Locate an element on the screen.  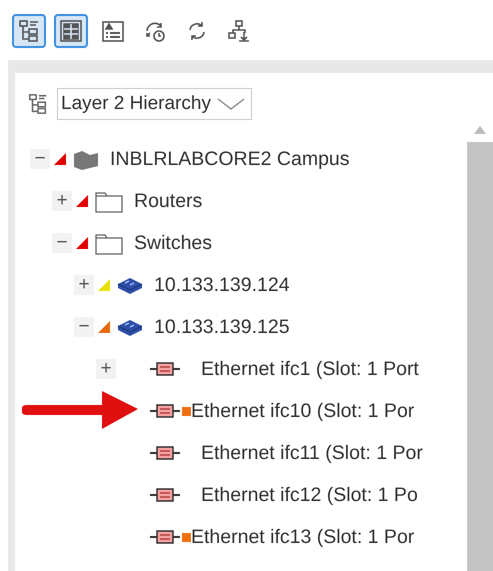
grid-icon is located at coordinates (71, 31).